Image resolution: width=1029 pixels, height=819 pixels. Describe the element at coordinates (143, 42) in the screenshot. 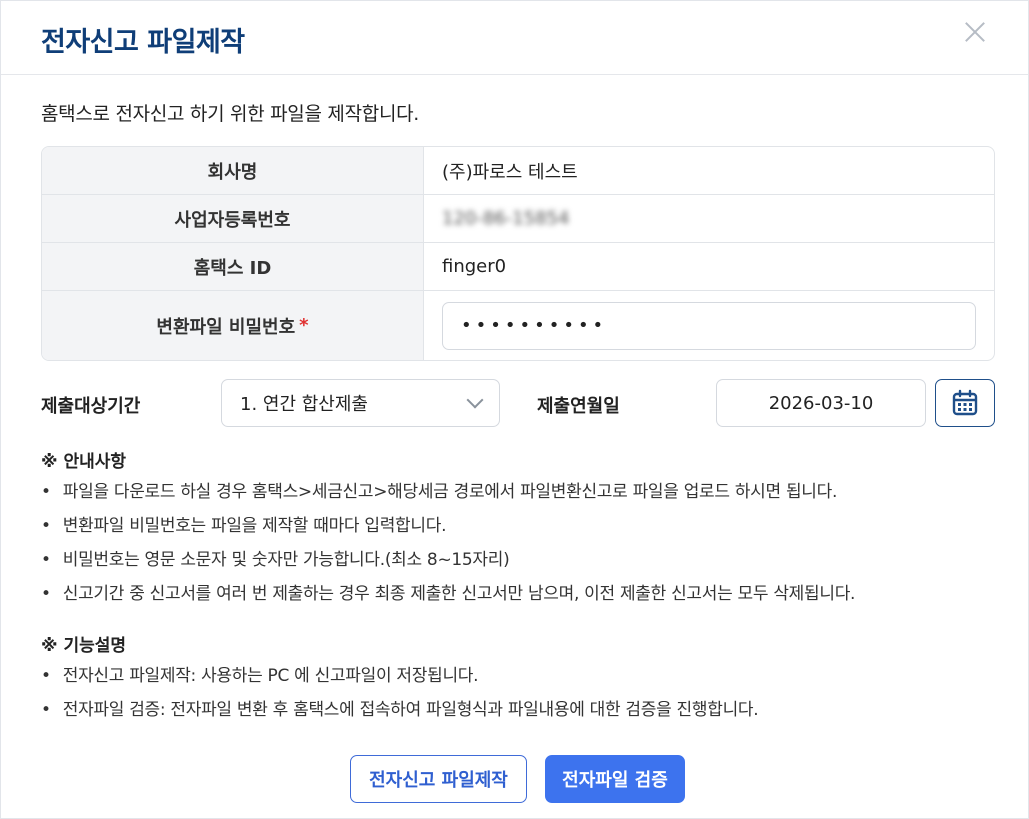

I see `dialog-title: 전자신고 파일제작` at that location.